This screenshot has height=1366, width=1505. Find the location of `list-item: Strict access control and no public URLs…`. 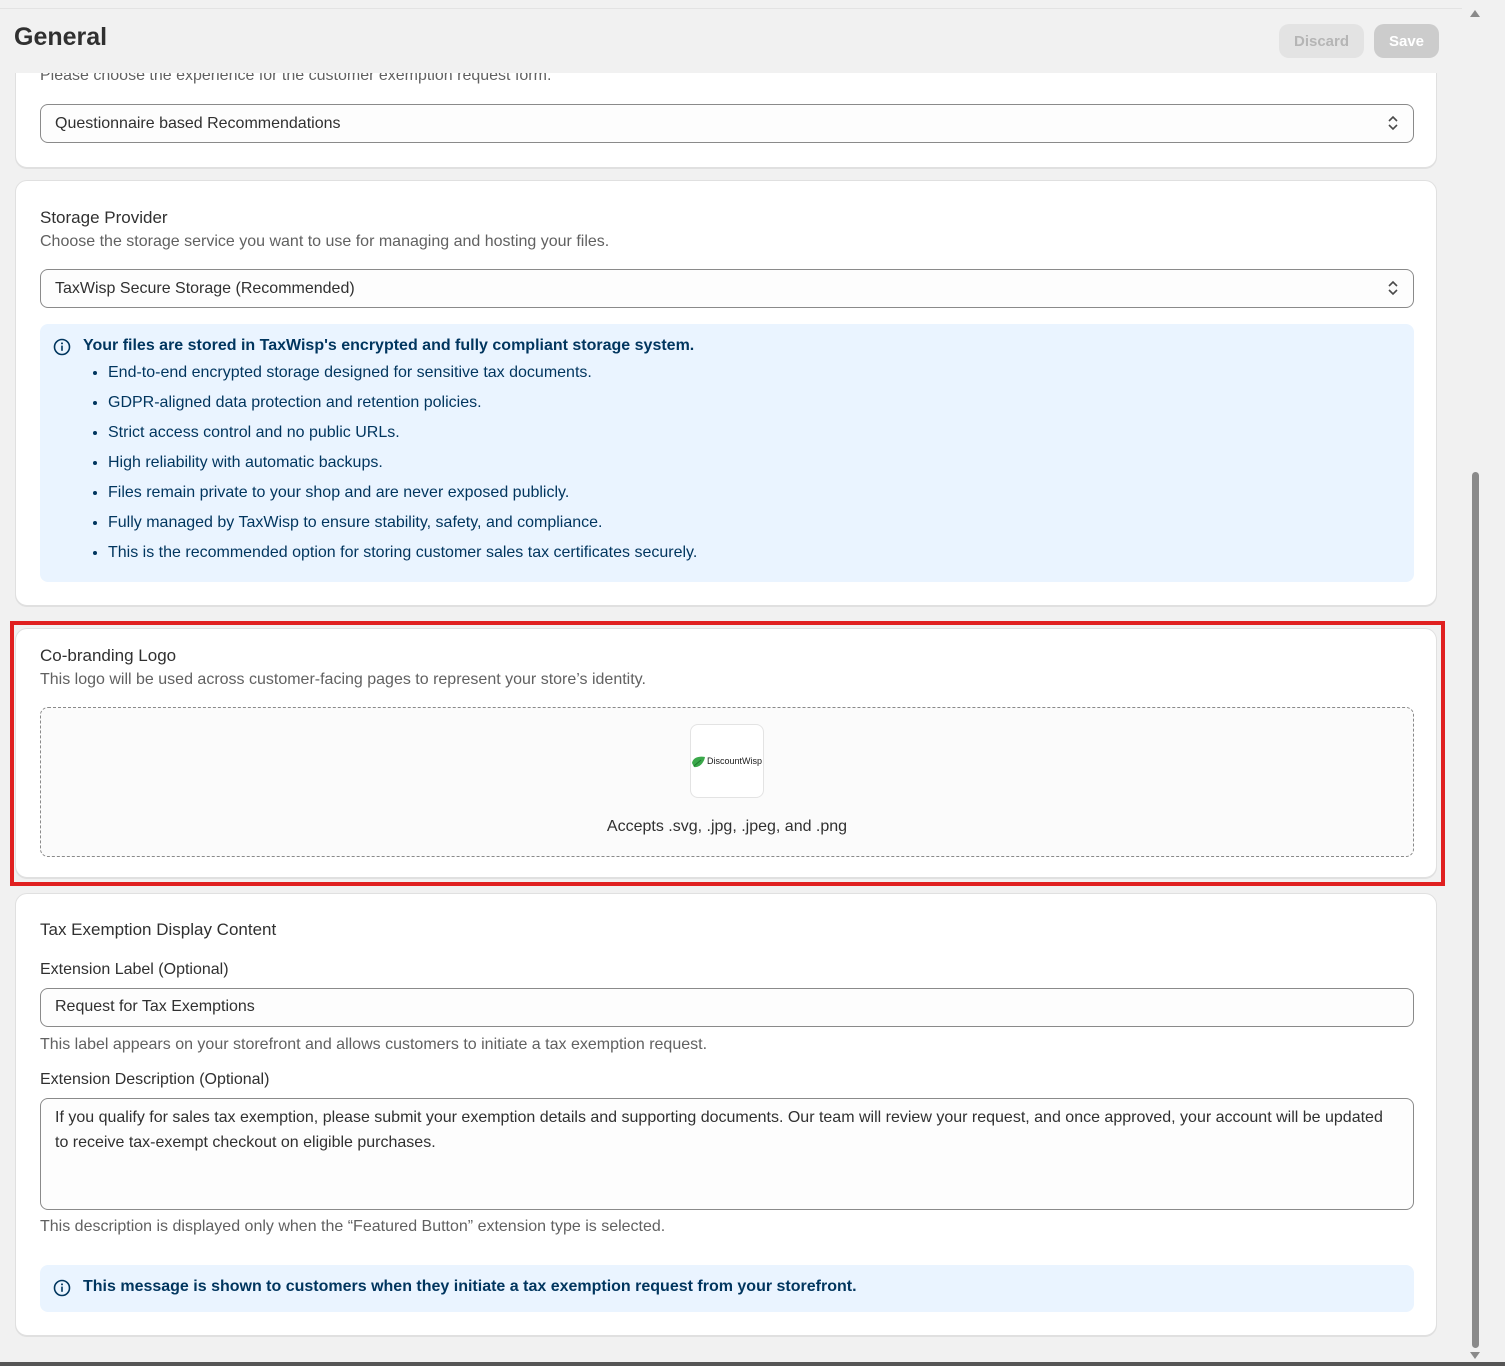

list-item: Strict access control and no public URLs… is located at coordinates (402, 433).